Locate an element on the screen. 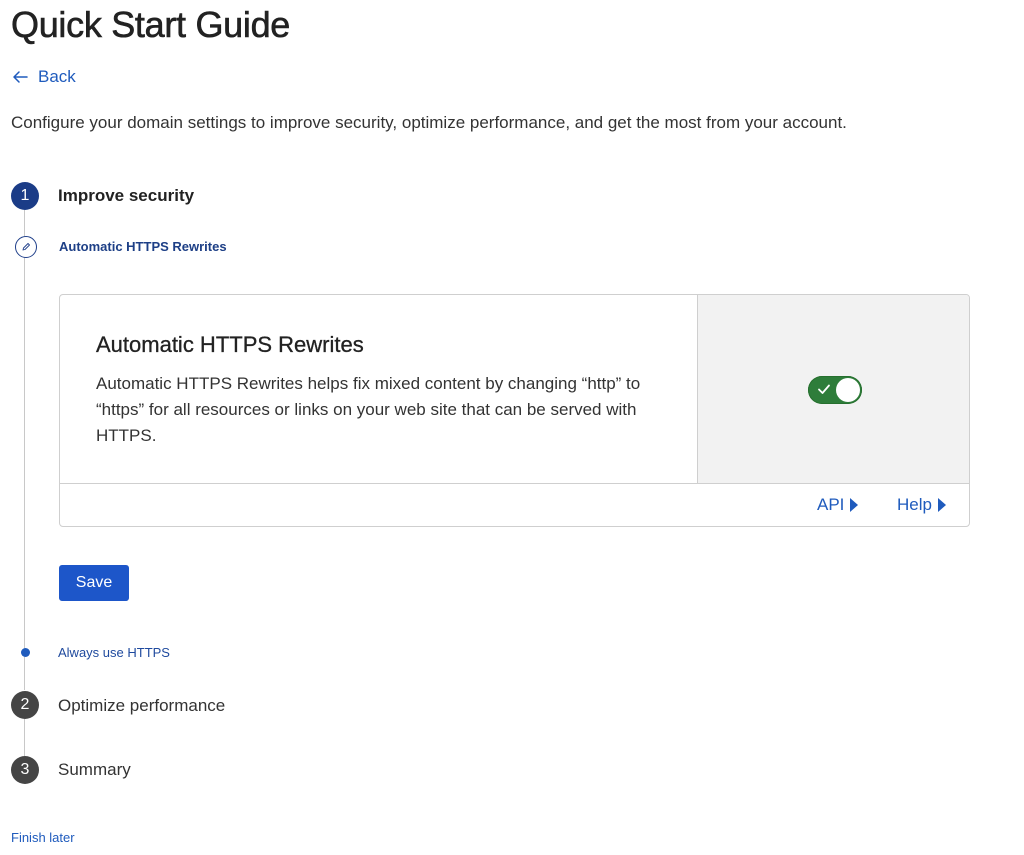 The height and width of the screenshot is (855, 1024). substep-always-use-https: Always use HTTPS is located at coordinates (114, 652).